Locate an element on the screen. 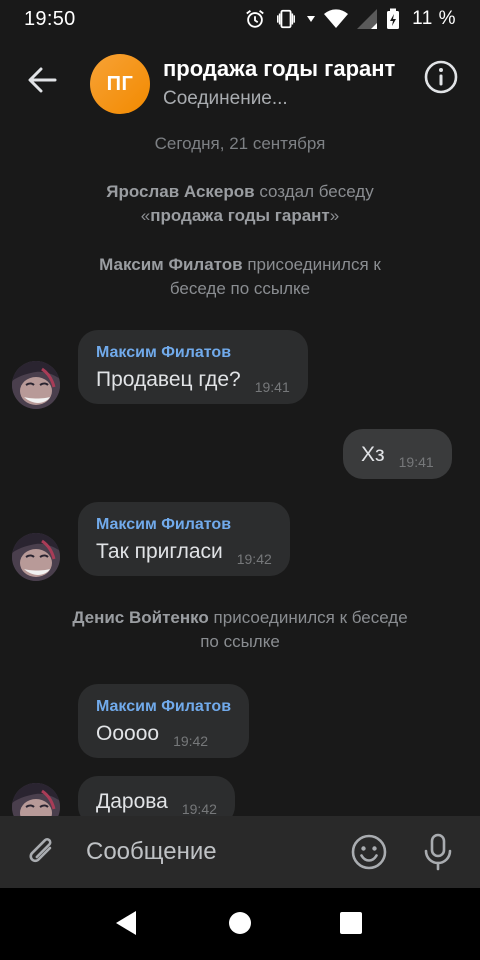 The image size is (480, 960). alarm-icon is located at coordinates (255, 19).